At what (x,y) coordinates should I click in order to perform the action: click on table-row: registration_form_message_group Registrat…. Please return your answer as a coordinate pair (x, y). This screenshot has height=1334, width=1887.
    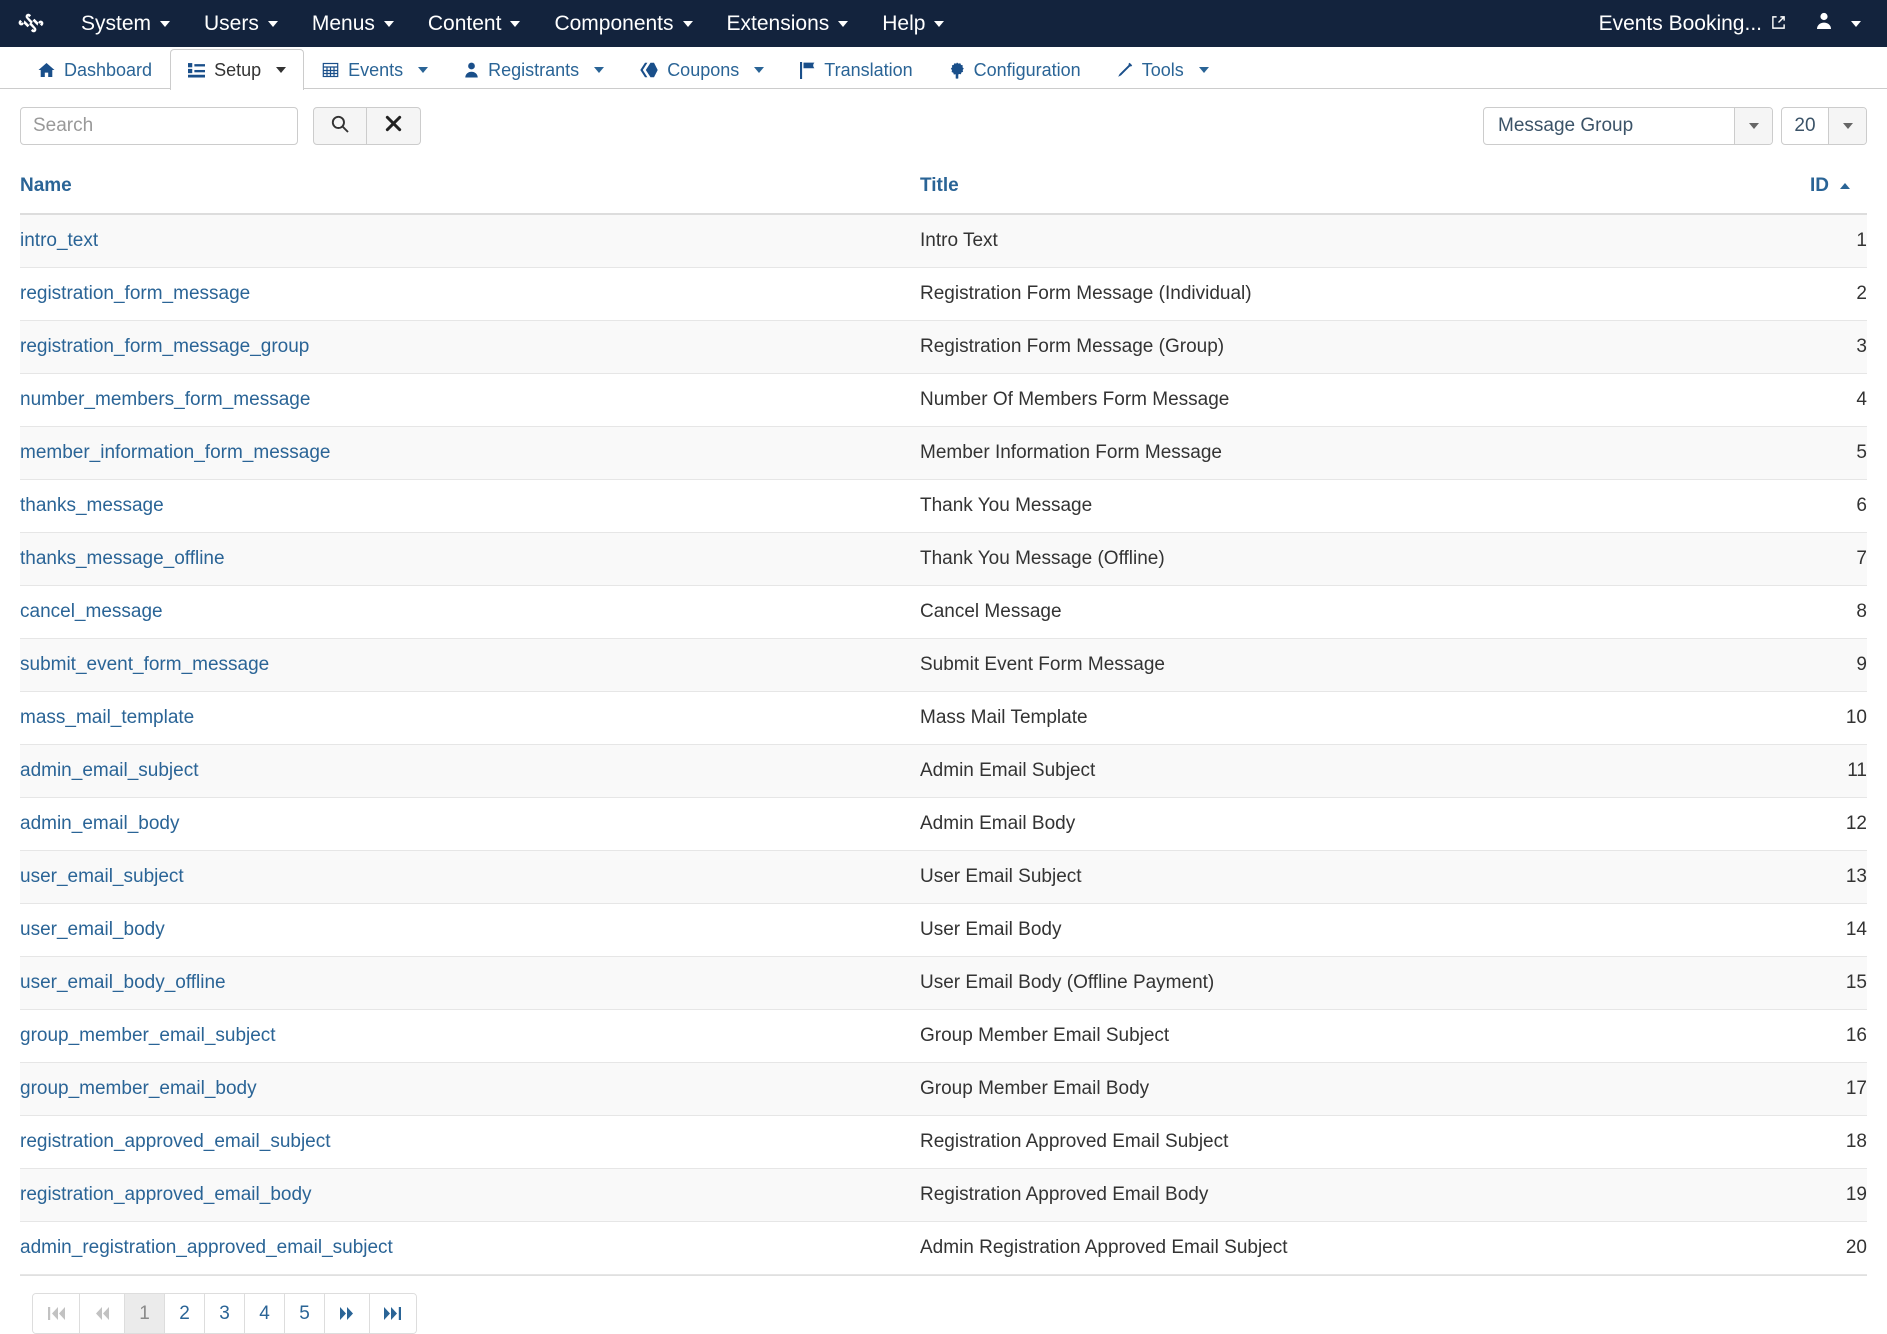
    Looking at the image, I should click on (943, 347).